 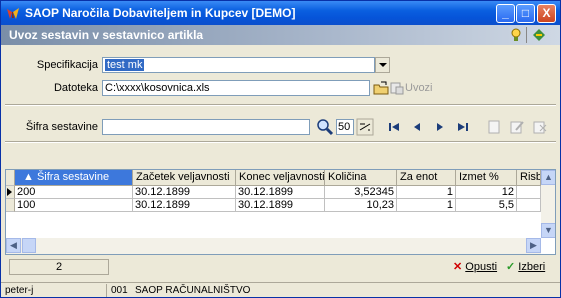 I want to click on dialog-title: Uvoz sestavin v sestavnico artikla, so click(x=106, y=35).